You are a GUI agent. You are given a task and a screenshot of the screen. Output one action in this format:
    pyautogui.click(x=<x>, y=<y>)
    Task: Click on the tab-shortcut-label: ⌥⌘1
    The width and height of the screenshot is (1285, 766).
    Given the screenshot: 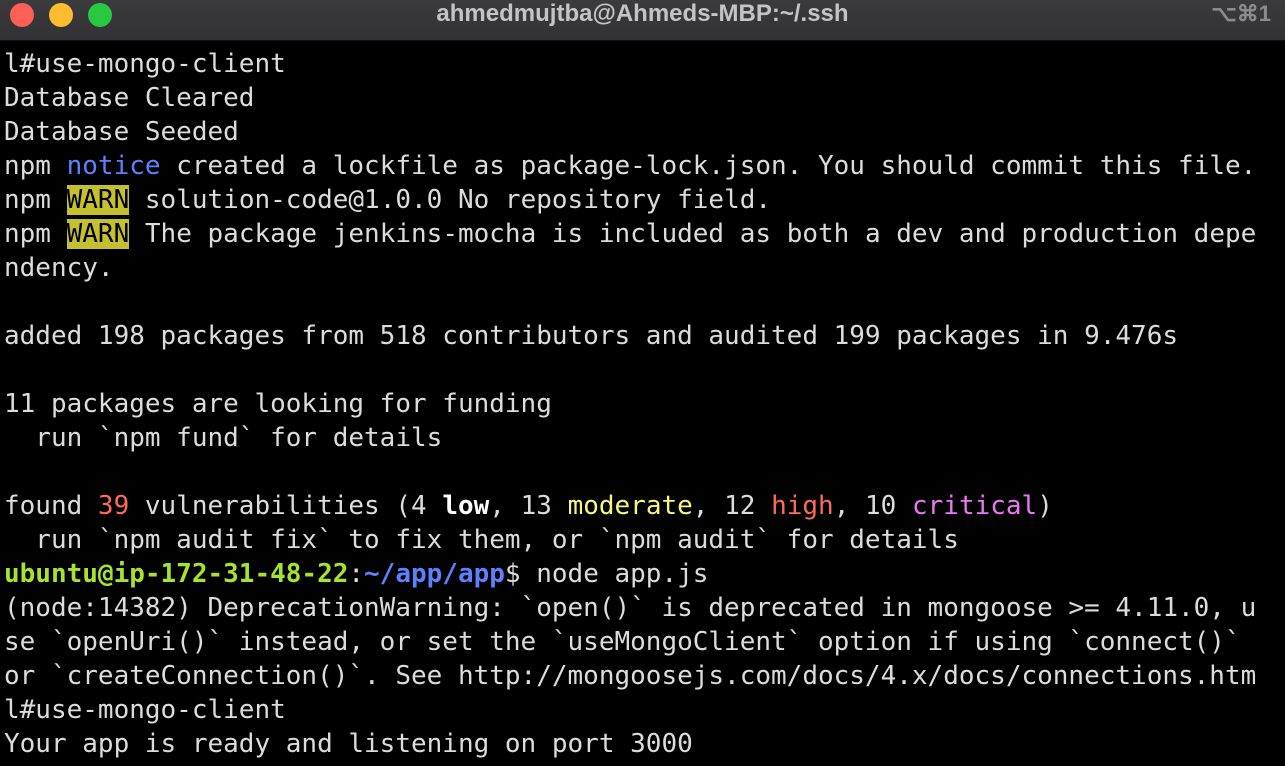 What is the action you would take?
    pyautogui.click(x=1241, y=13)
    